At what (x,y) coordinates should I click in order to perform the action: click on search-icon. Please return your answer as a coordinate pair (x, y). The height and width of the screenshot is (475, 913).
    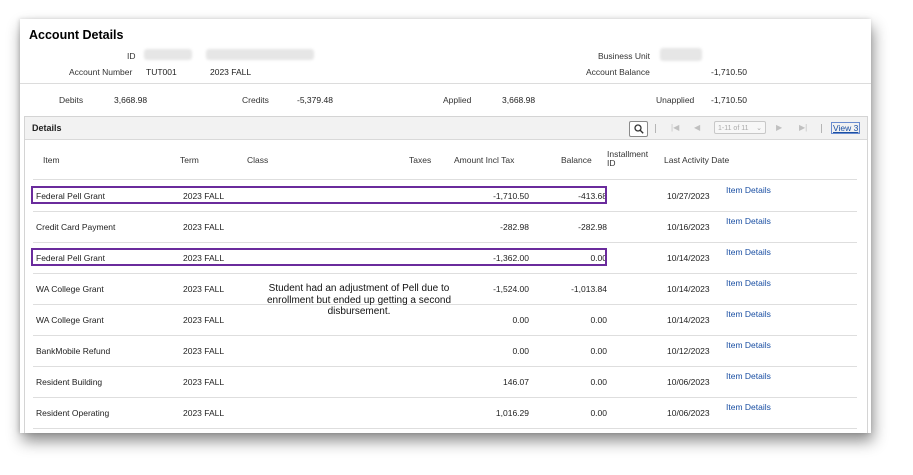
    Looking at the image, I should click on (638, 129).